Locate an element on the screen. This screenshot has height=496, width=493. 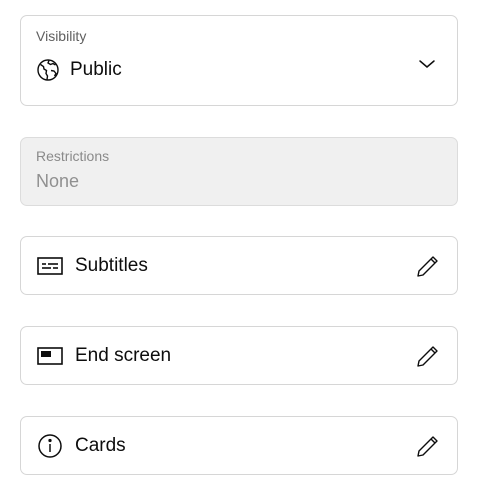
end-screen-item: End screen is located at coordinates (239, 355).